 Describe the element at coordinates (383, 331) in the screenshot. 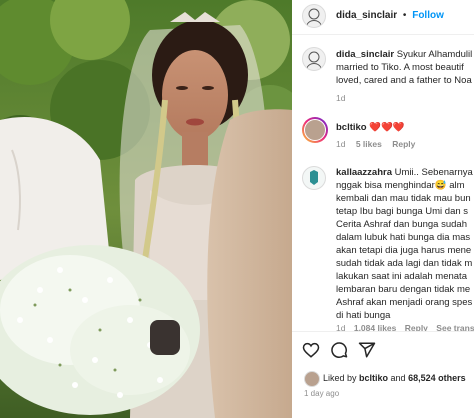

I see `actions-divider` at that location.